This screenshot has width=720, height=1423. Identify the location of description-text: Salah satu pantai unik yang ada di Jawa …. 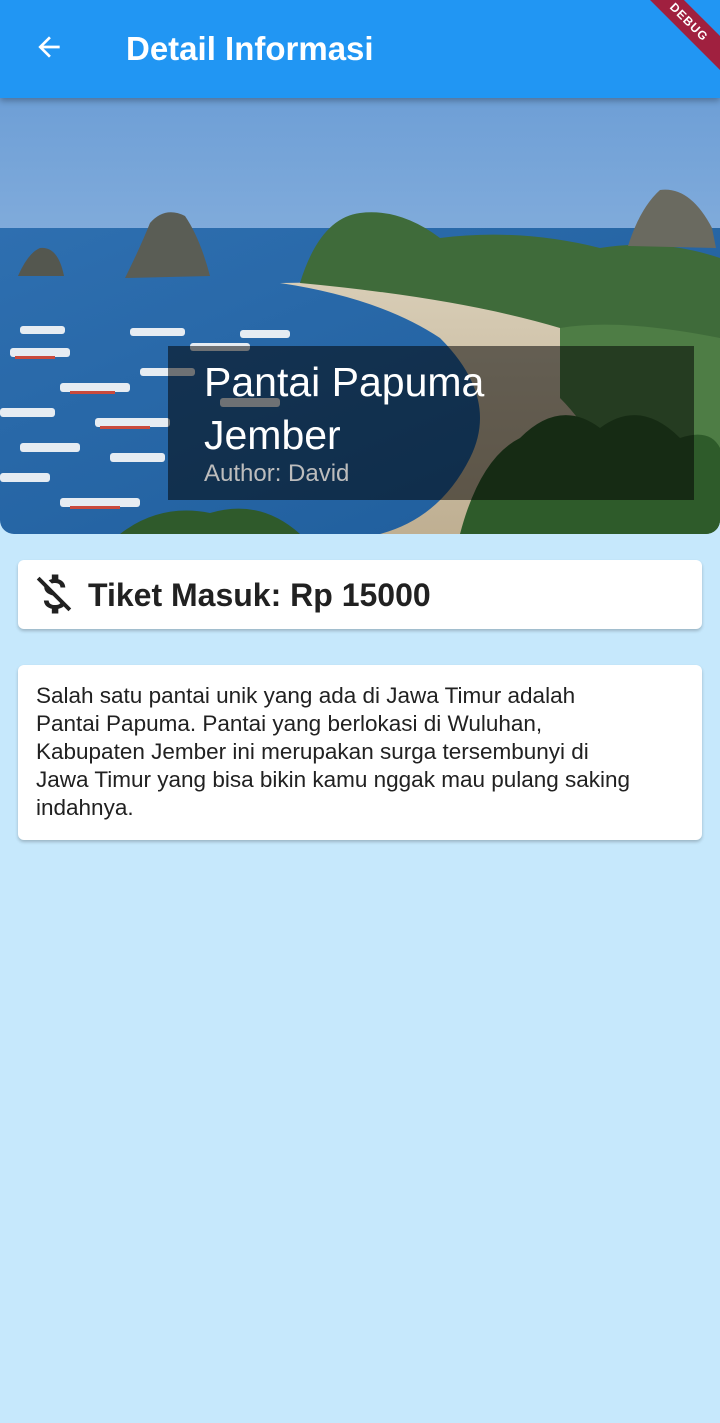
(333, 751).